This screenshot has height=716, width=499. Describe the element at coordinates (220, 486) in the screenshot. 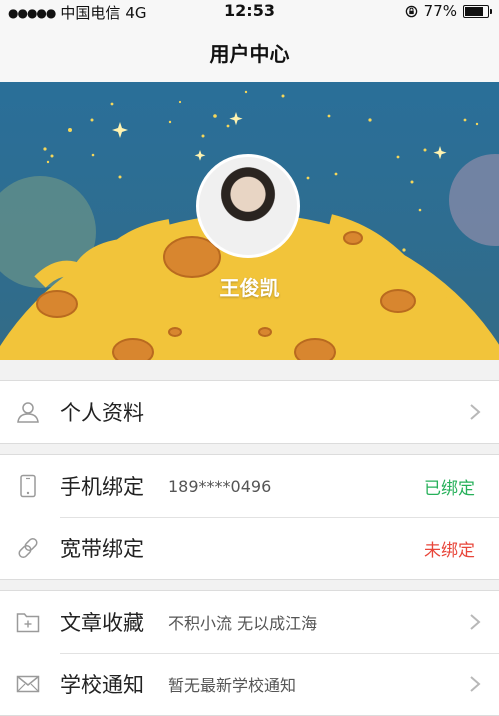

I see `phone-number: 189****0496` at that location.